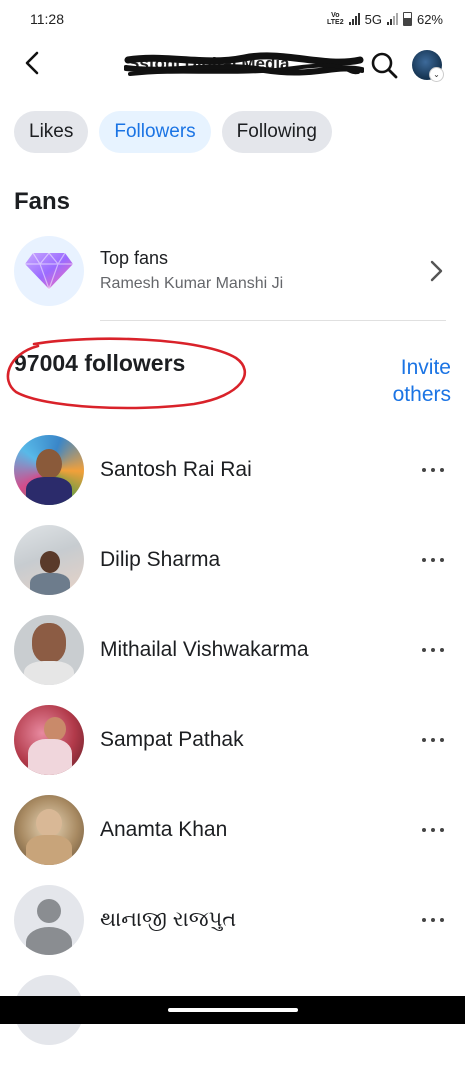  What do you see at coordinates (429, 19) in the screenshot?
I see `battery-level: 62%` at bounding box center [429, 19].